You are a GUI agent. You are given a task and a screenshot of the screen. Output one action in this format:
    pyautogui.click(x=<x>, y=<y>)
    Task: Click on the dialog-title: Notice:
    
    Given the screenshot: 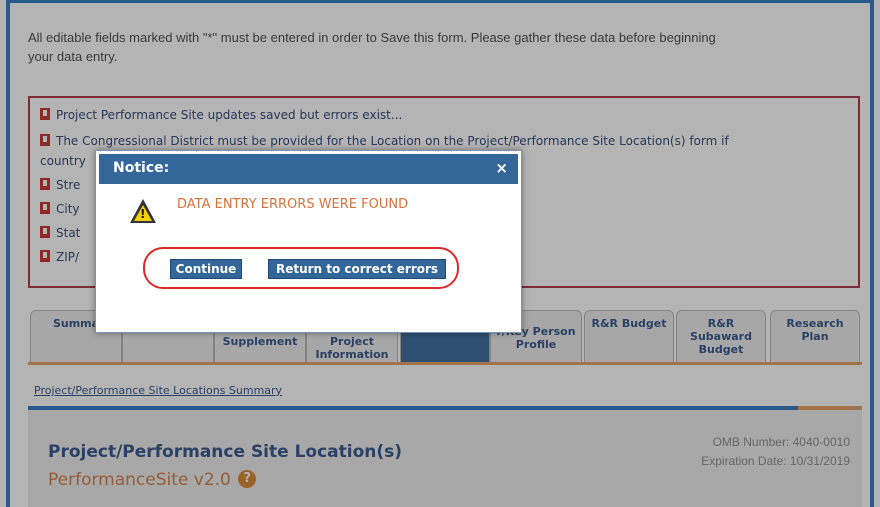 What is the action you would take?
    pyautogui.click(x=141, y=168)
    